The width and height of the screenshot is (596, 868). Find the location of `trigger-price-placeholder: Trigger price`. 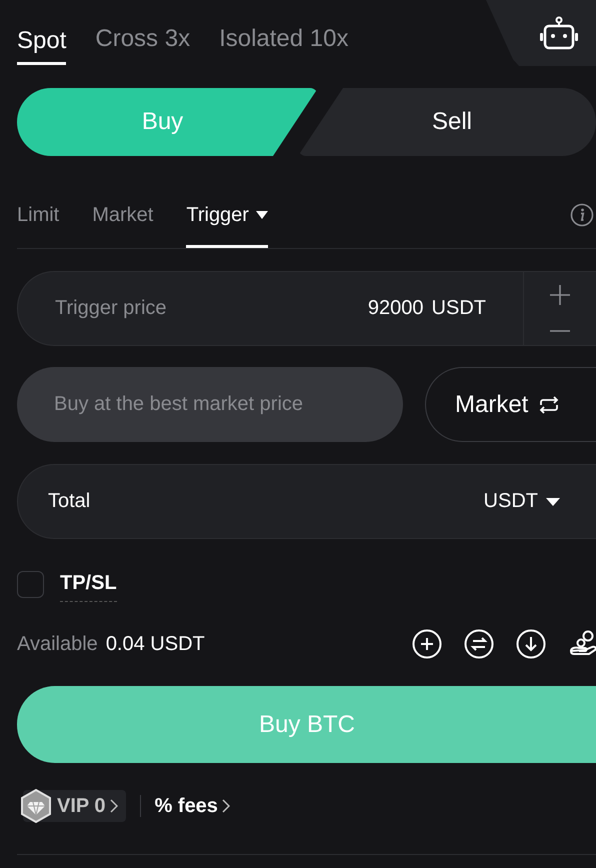

trigger-price-placeholder: Trigger price is located at coordinates (111, 308).